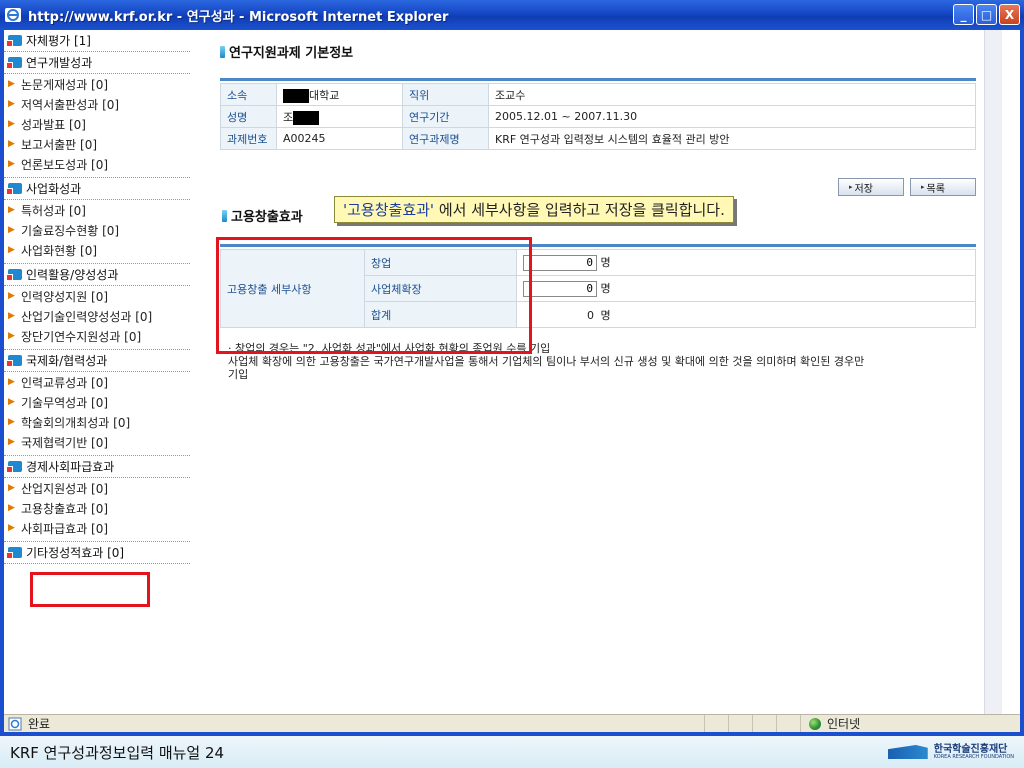 Image resolution: width=1024 pixels, height=768 pixels. I want to click on sidebar-section-1: 사업화성과, so click(97, 189).